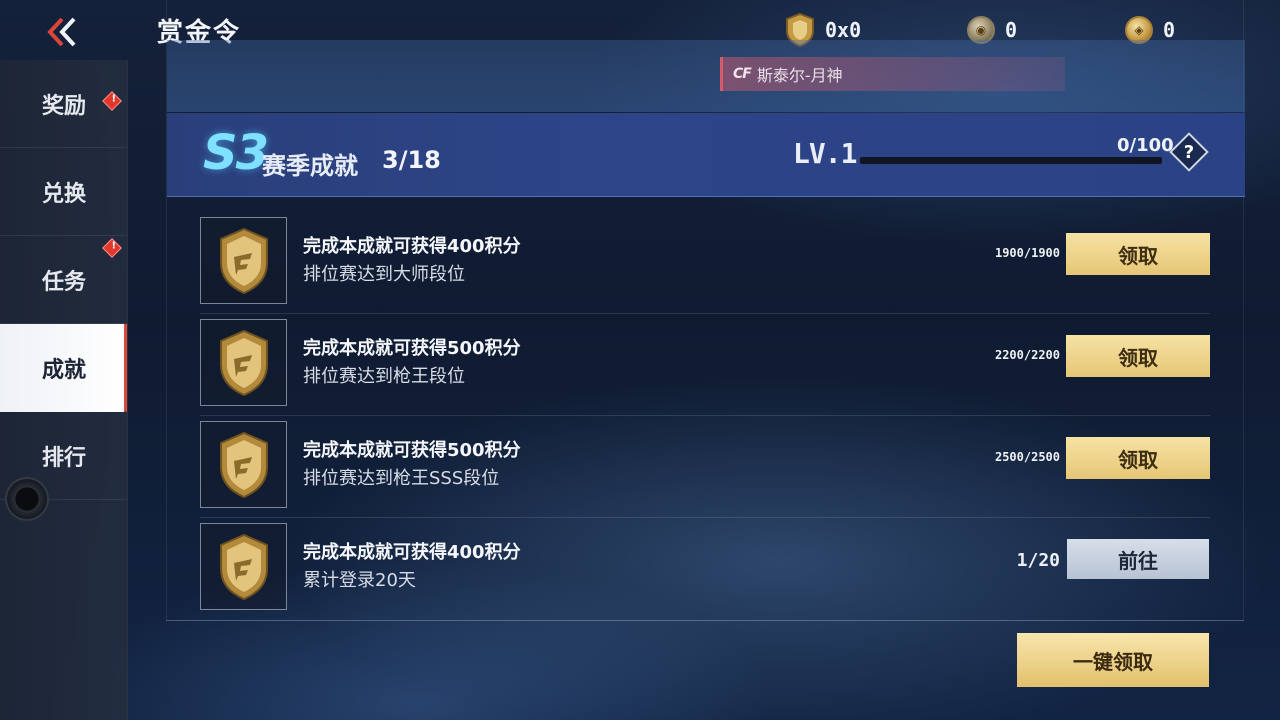  I want to click on season-code: S3, so click(236, 153).